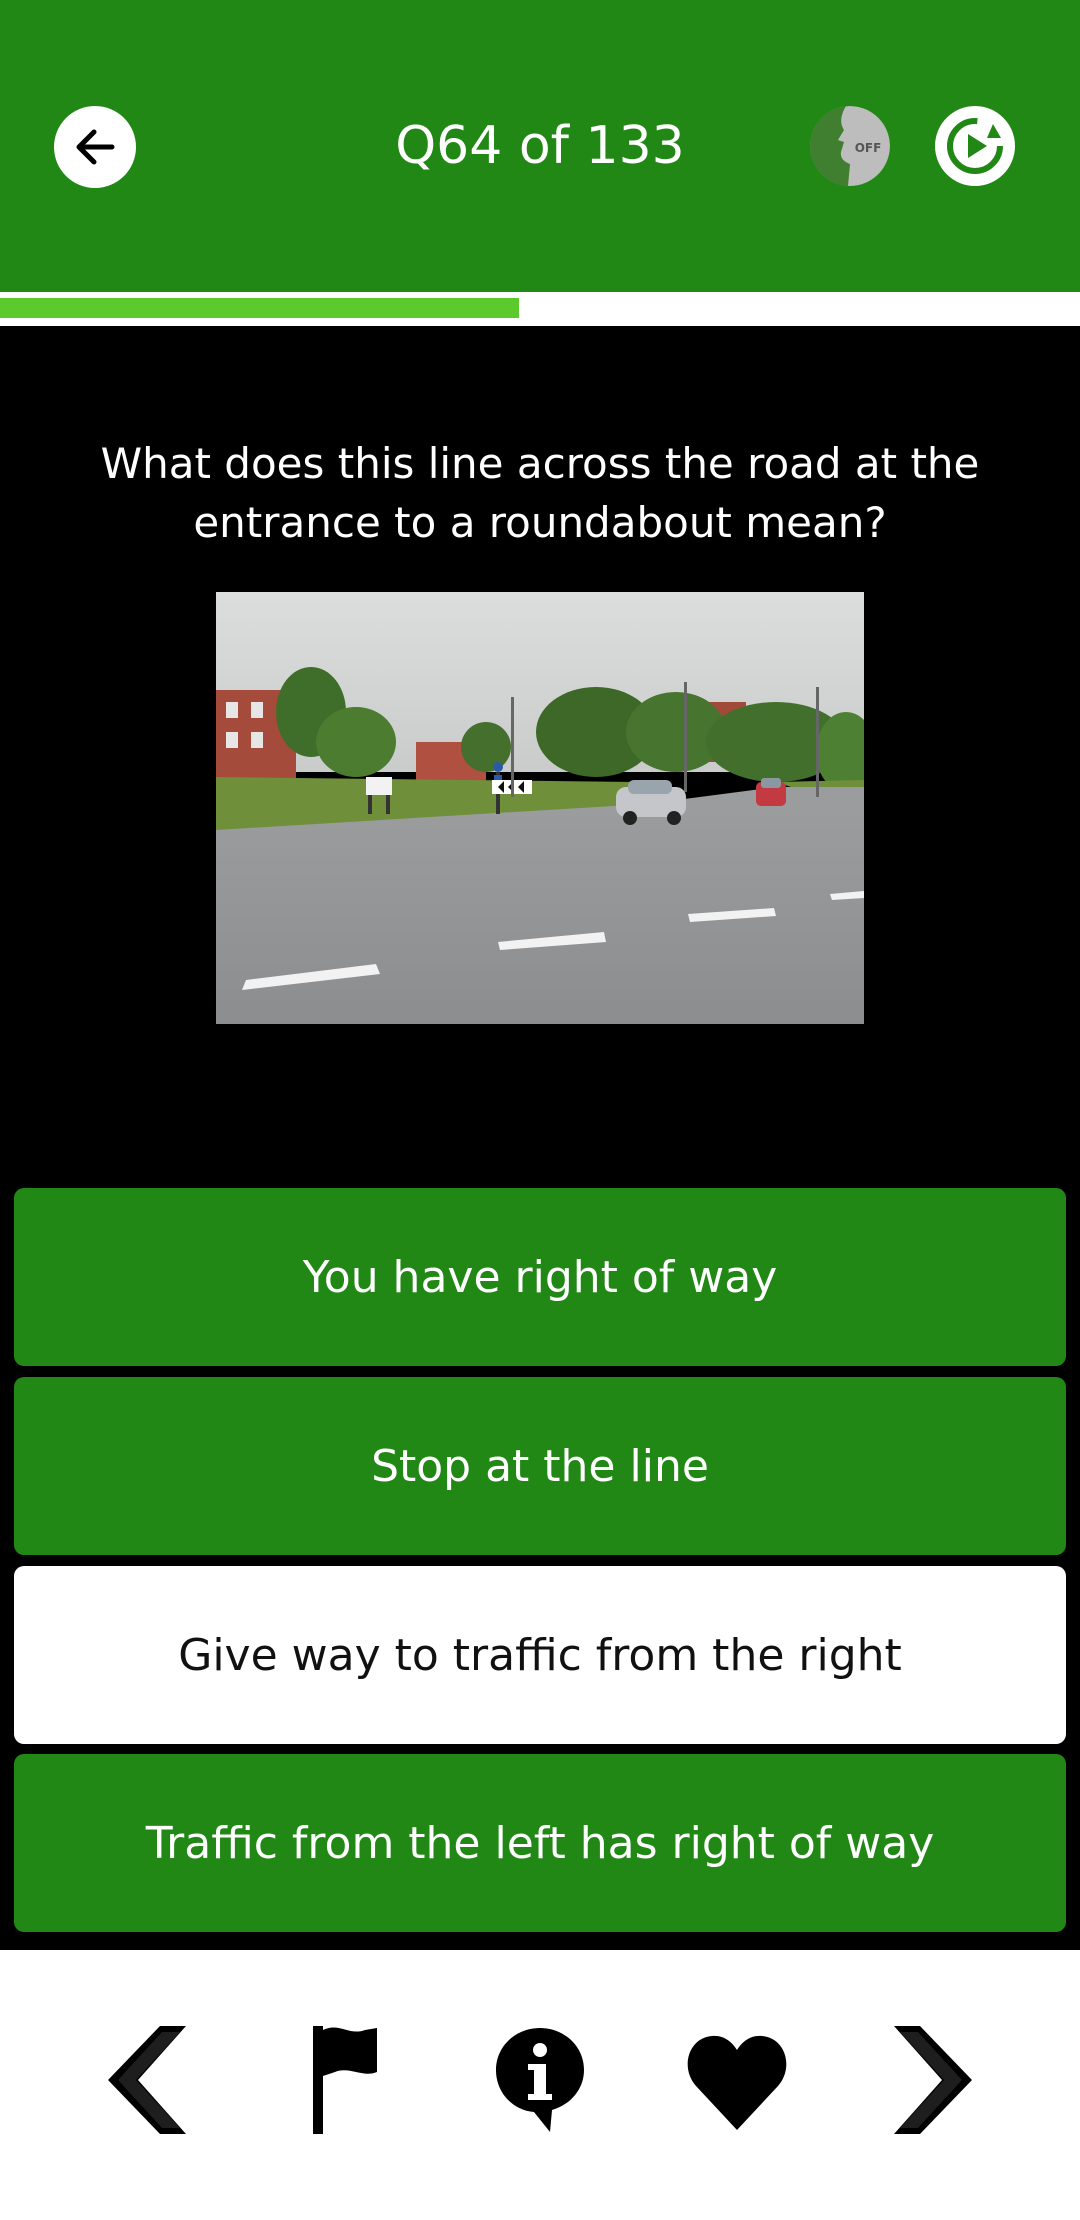 Image resolution: width=1080 pixels, height=2220 pixels. I want to click on answer-option-3: Give way to traffic from the right, so click(540, 1655).